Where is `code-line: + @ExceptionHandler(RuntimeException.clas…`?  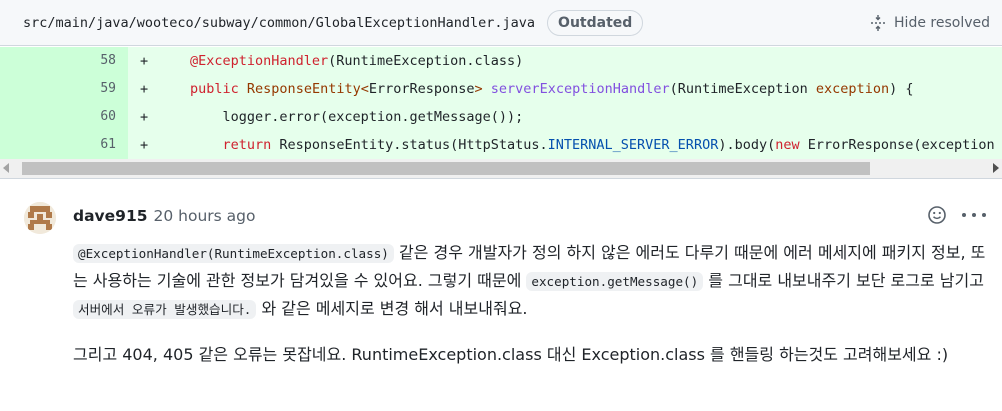 code-line: + @ExceptionHandler(RuntimeException.clas… is located at coordinates (565, 61).